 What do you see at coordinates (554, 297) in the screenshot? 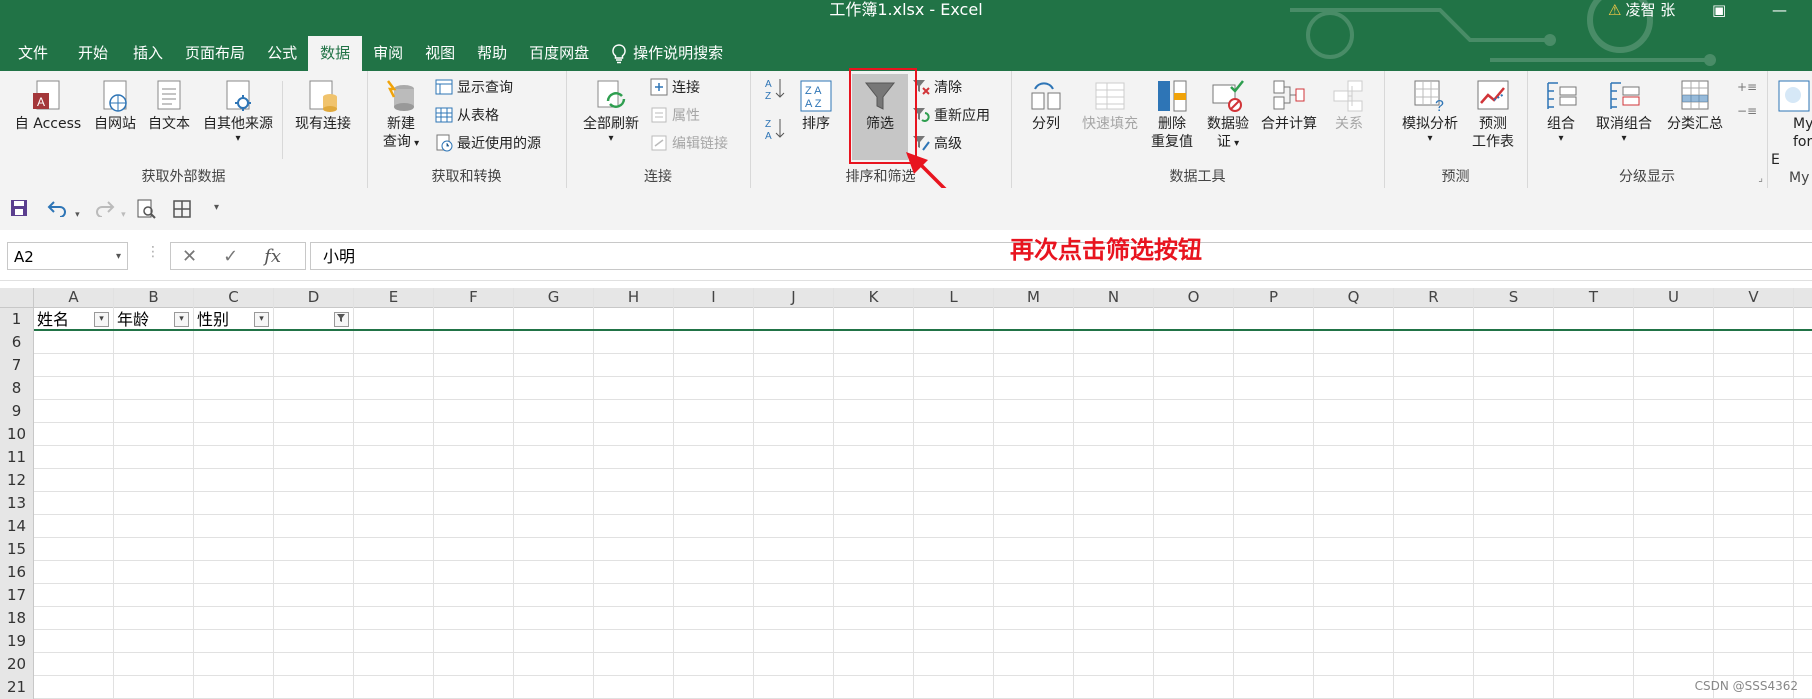
I see `column-header-g: G` at bounding box center [554, 297].